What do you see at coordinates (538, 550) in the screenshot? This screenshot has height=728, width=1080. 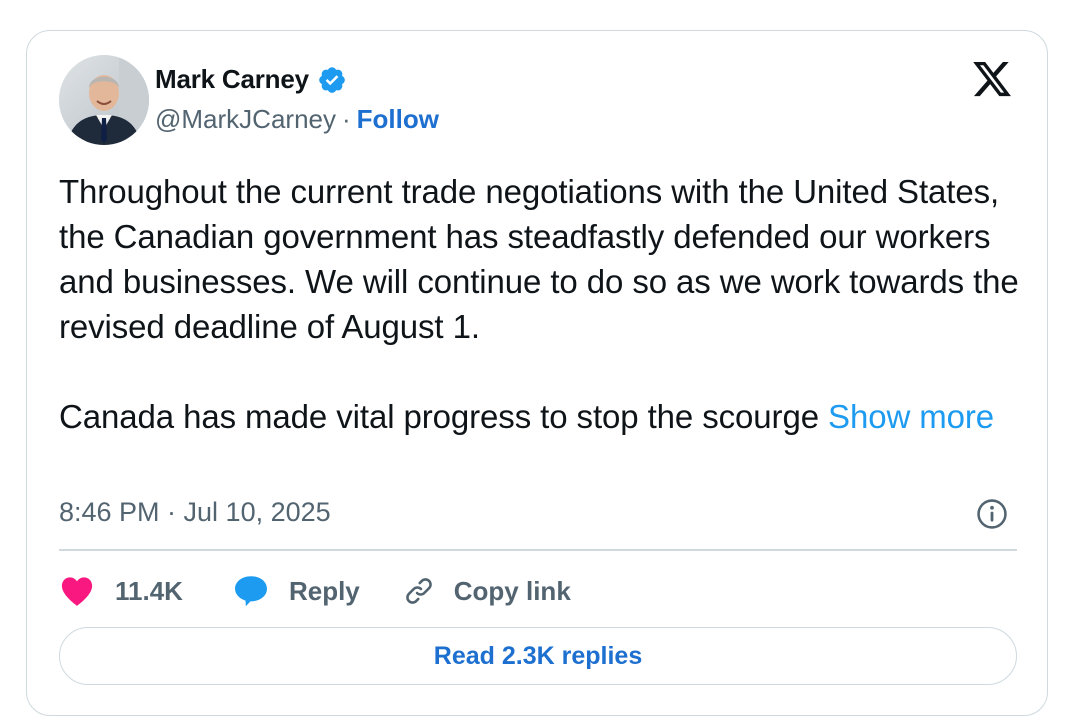 I see `divider` at bounding box center [538, 550].